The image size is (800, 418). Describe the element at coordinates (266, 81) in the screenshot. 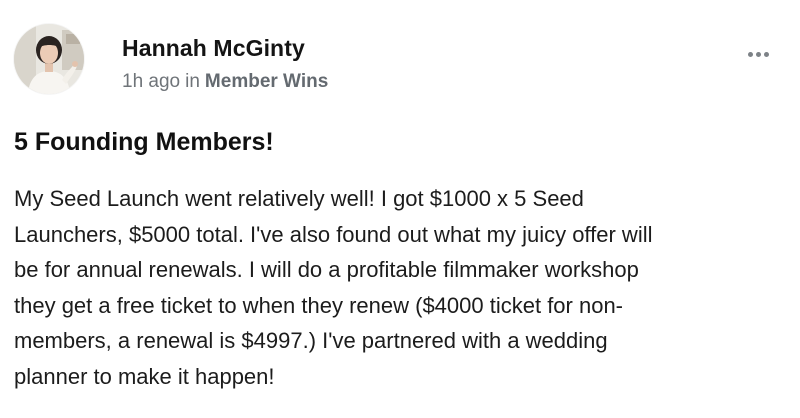

I see `space-link: Member Wins` at that location.